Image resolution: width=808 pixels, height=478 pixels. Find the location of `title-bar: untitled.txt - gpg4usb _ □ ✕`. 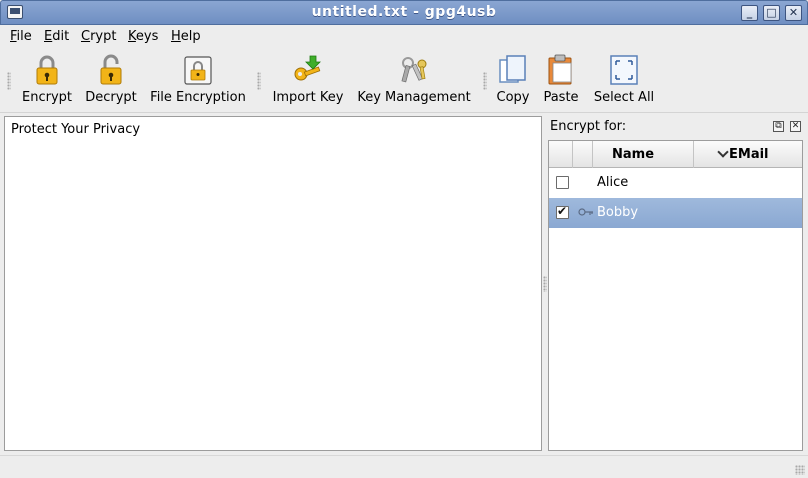

title-bar: untitled.txt - gpg4usb _ □ ✕ is located at coordinates (404, 12).